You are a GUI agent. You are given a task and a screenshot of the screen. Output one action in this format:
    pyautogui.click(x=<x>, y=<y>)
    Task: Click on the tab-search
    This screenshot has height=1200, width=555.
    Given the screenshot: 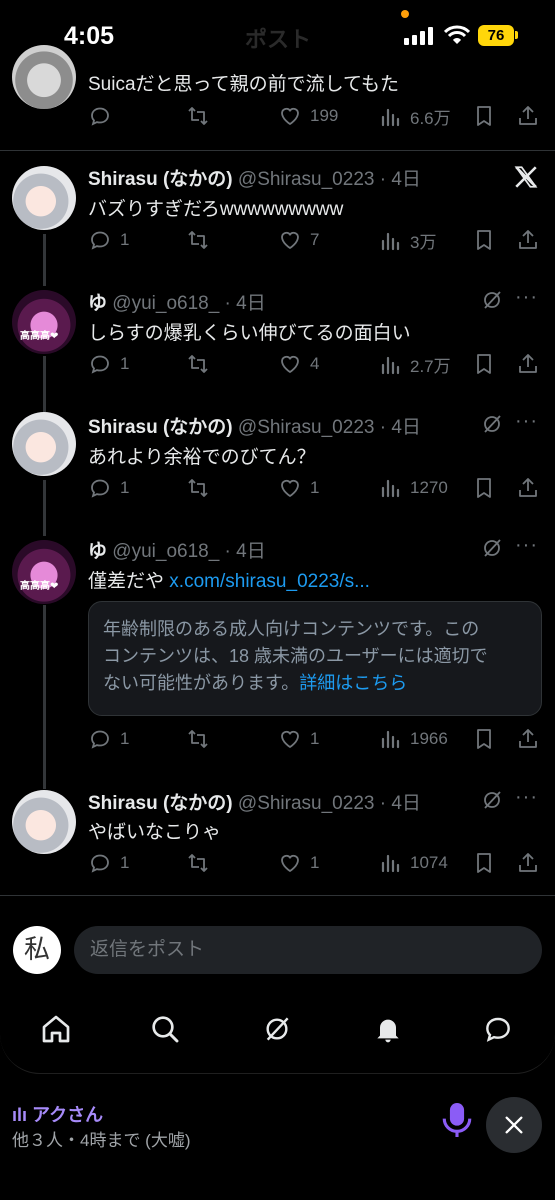 What is the action you would take?
    pyautogui.click(x=165, y=1029)
    